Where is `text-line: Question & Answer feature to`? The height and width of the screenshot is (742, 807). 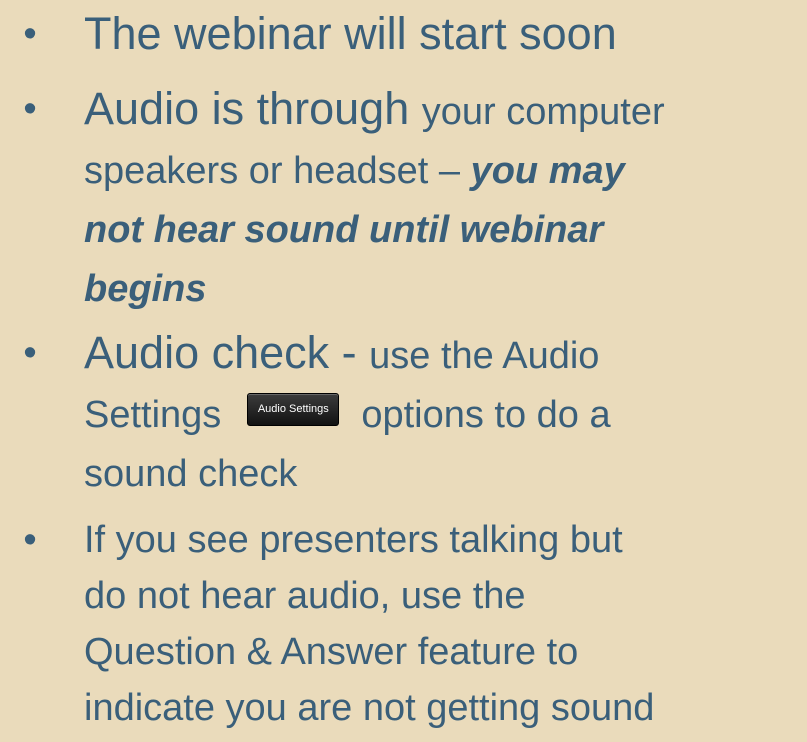
text-line: Question & Answer feature to is located at coordinates (331, 652).